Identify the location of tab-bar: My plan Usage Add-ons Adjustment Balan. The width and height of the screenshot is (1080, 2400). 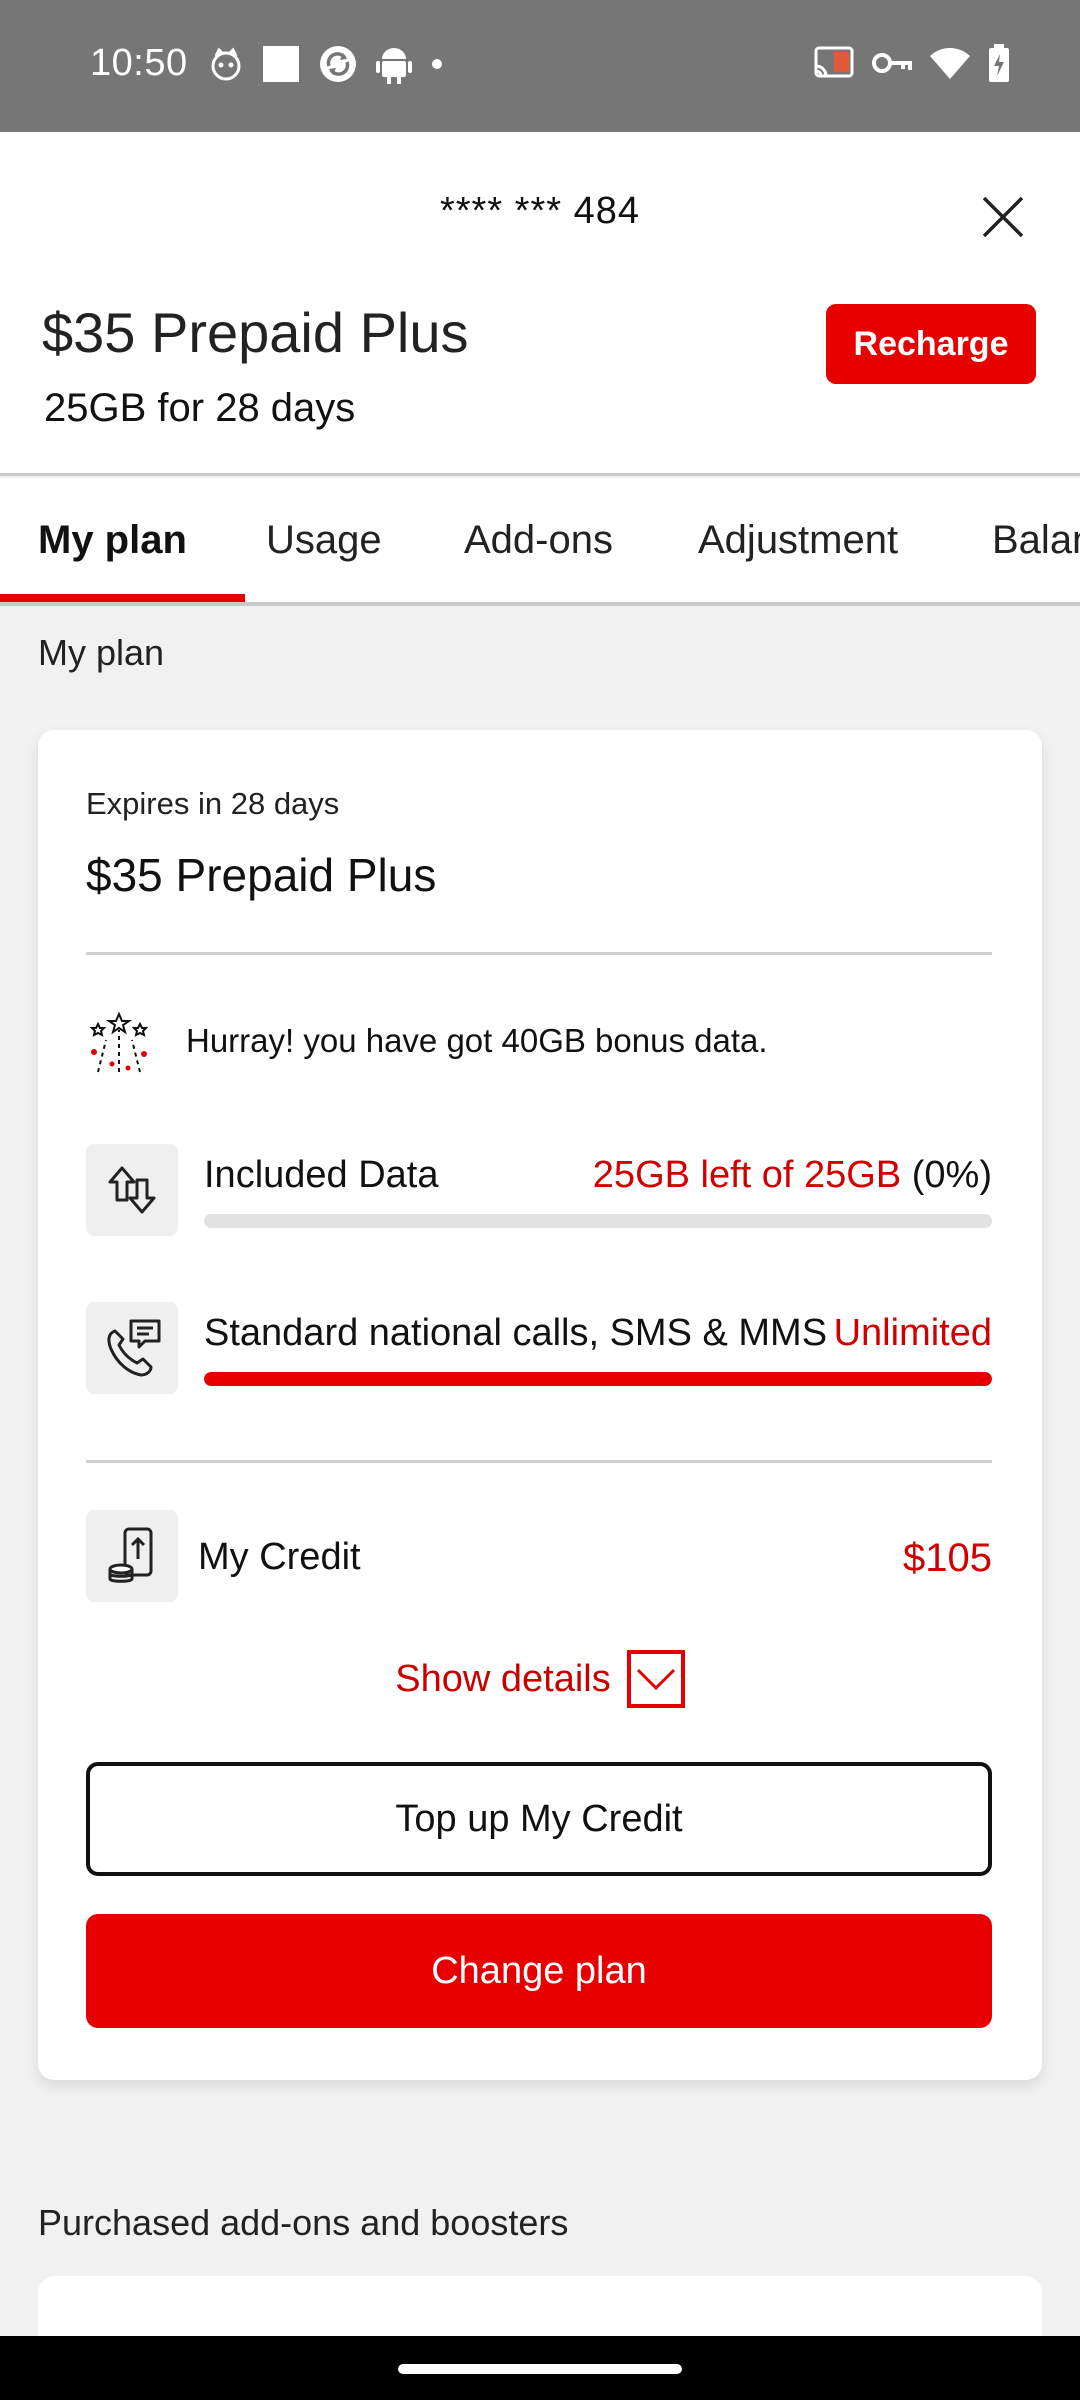
(540, 542).